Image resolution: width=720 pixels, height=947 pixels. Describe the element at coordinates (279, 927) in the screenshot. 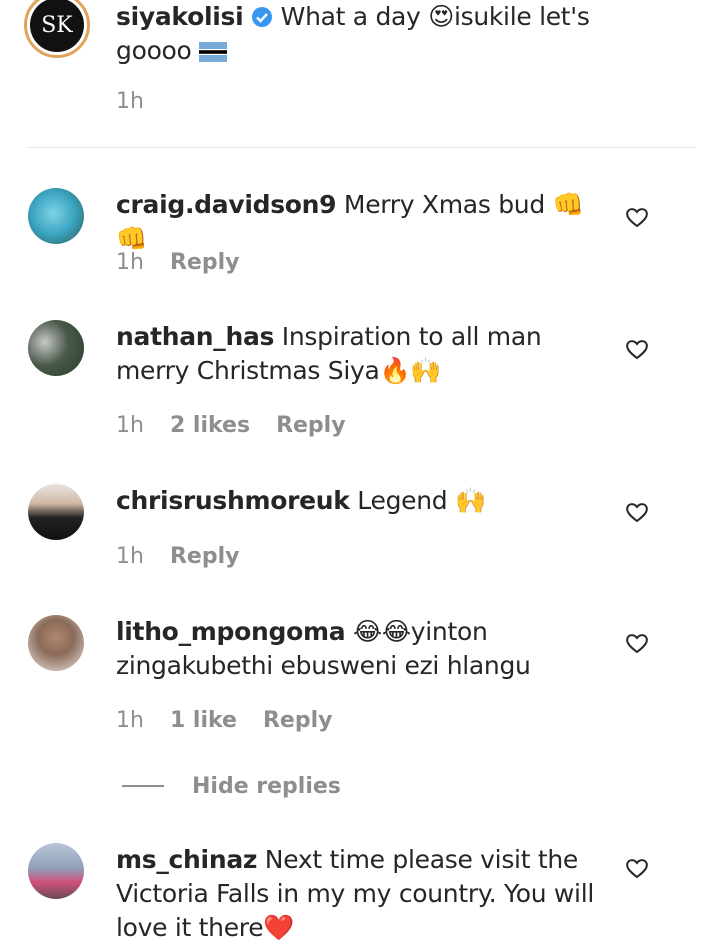

I see `comment-emoji: ❤️` at that location.